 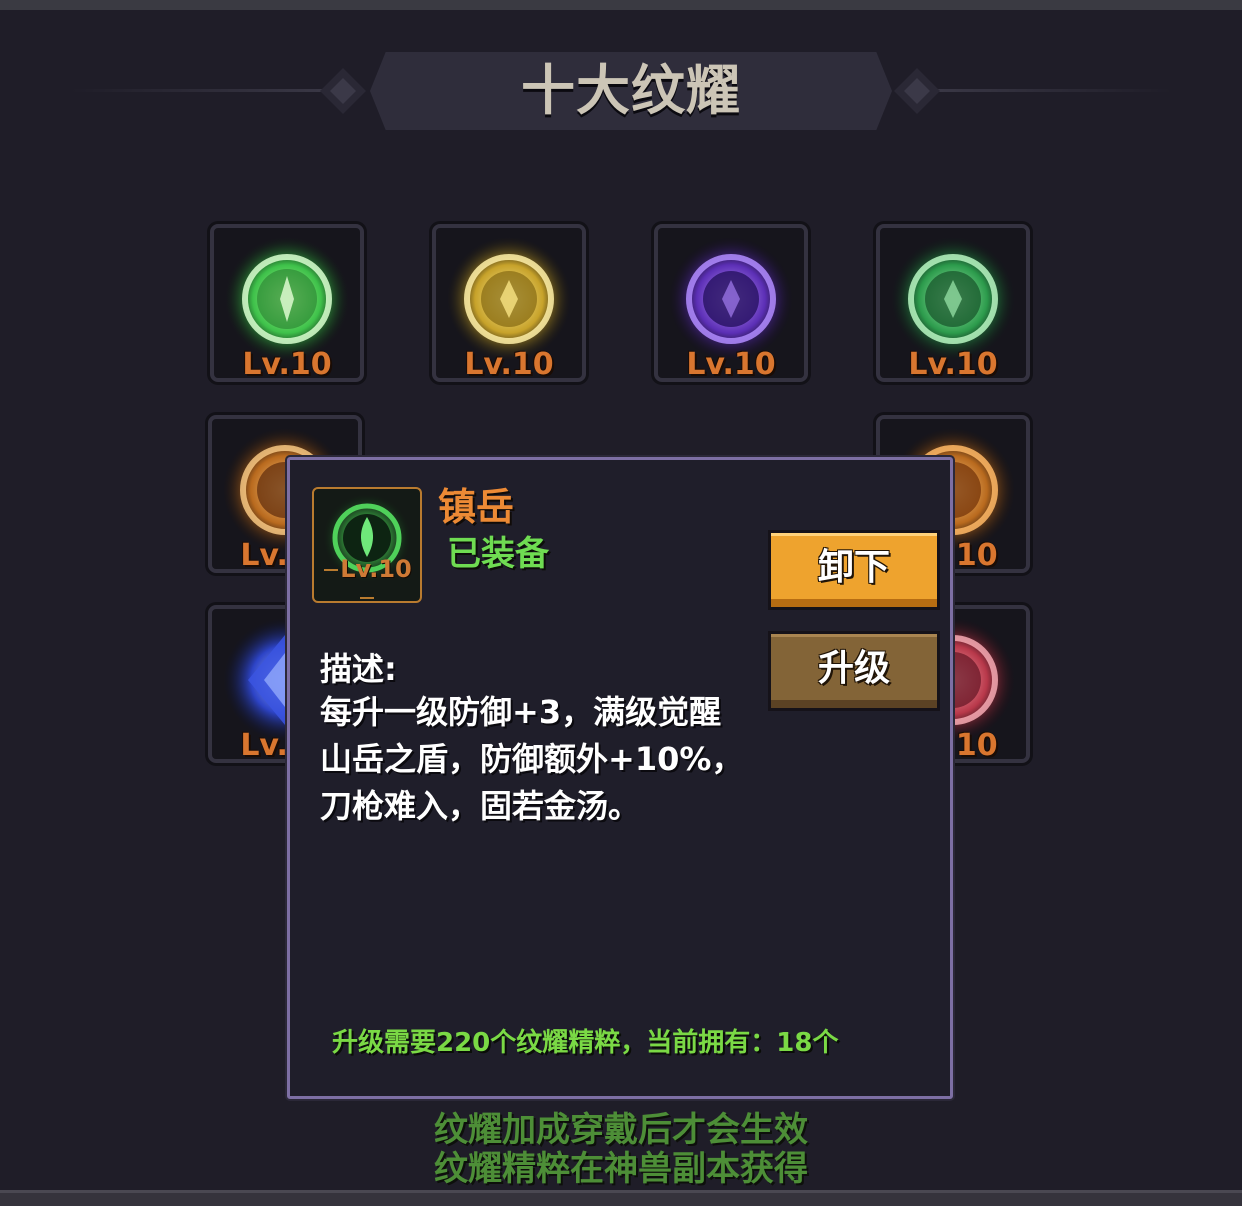 What do you see at coordinates (585, 1043) in the screenshot?
I see `upgrade-requirement-text: 升级需要220个纹耀精粹，当前拥有：18个` at bounding box center [585, 1043].